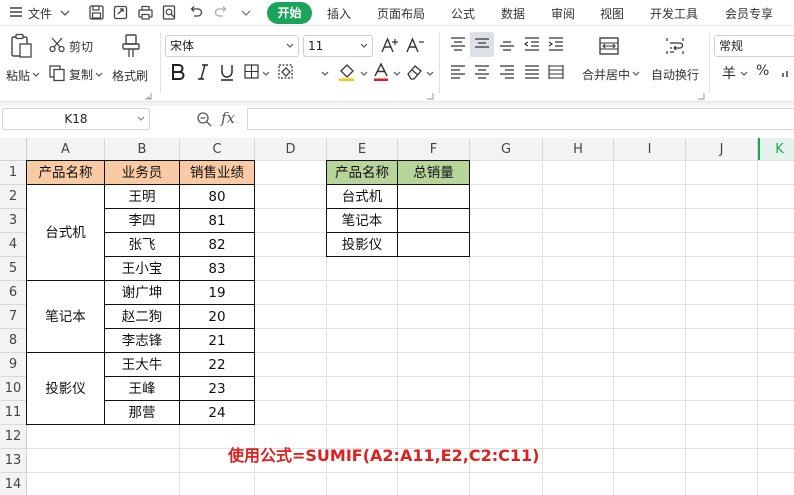  I want to click on column-header-a: A, so click(66, 149).